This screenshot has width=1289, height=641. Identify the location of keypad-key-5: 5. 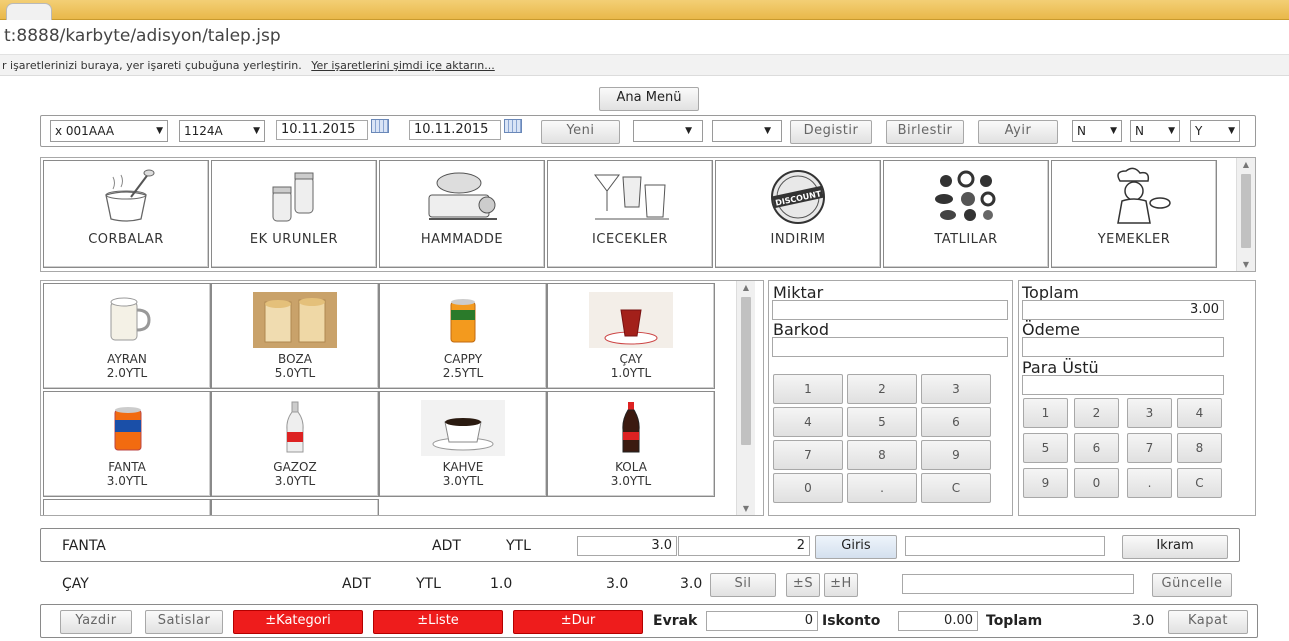
(882, 422).